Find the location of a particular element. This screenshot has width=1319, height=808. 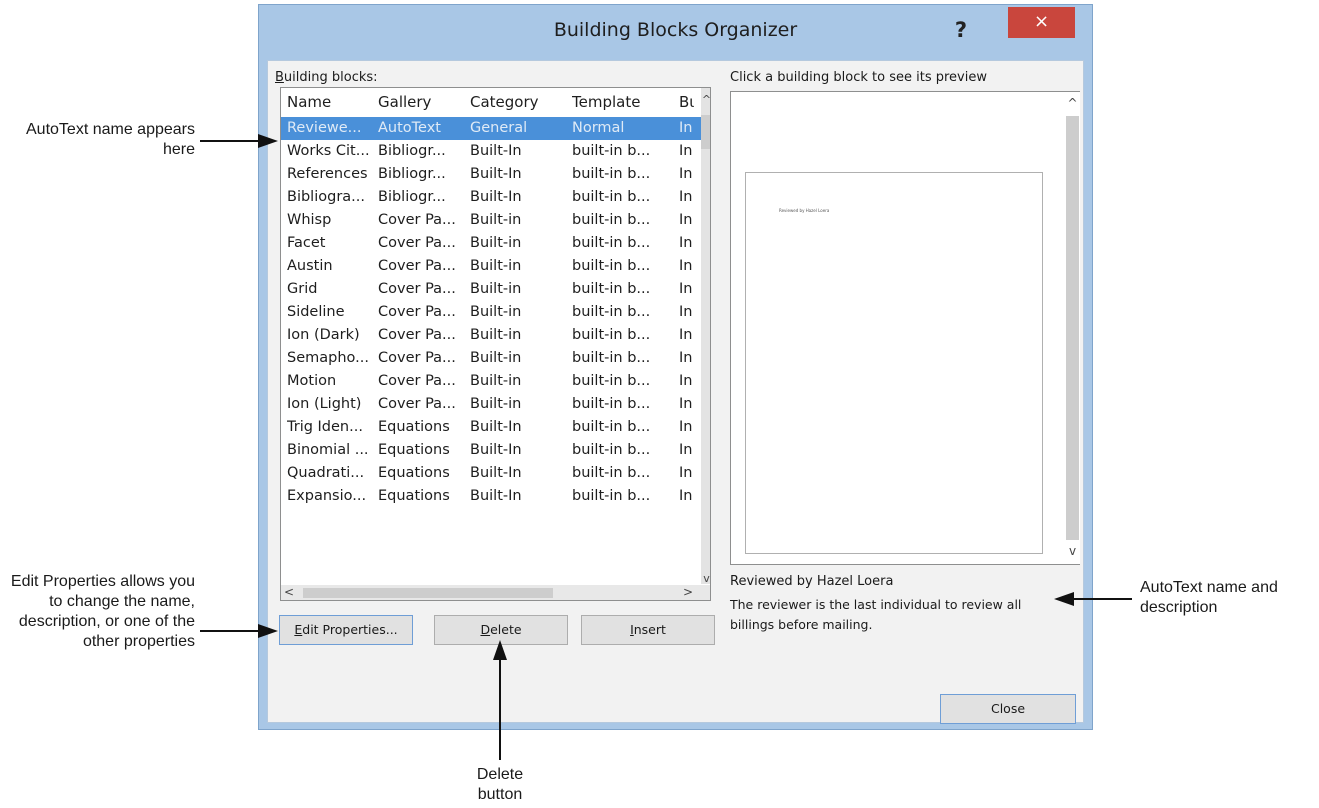

cell-category: General is located at coordinates (499, 128).